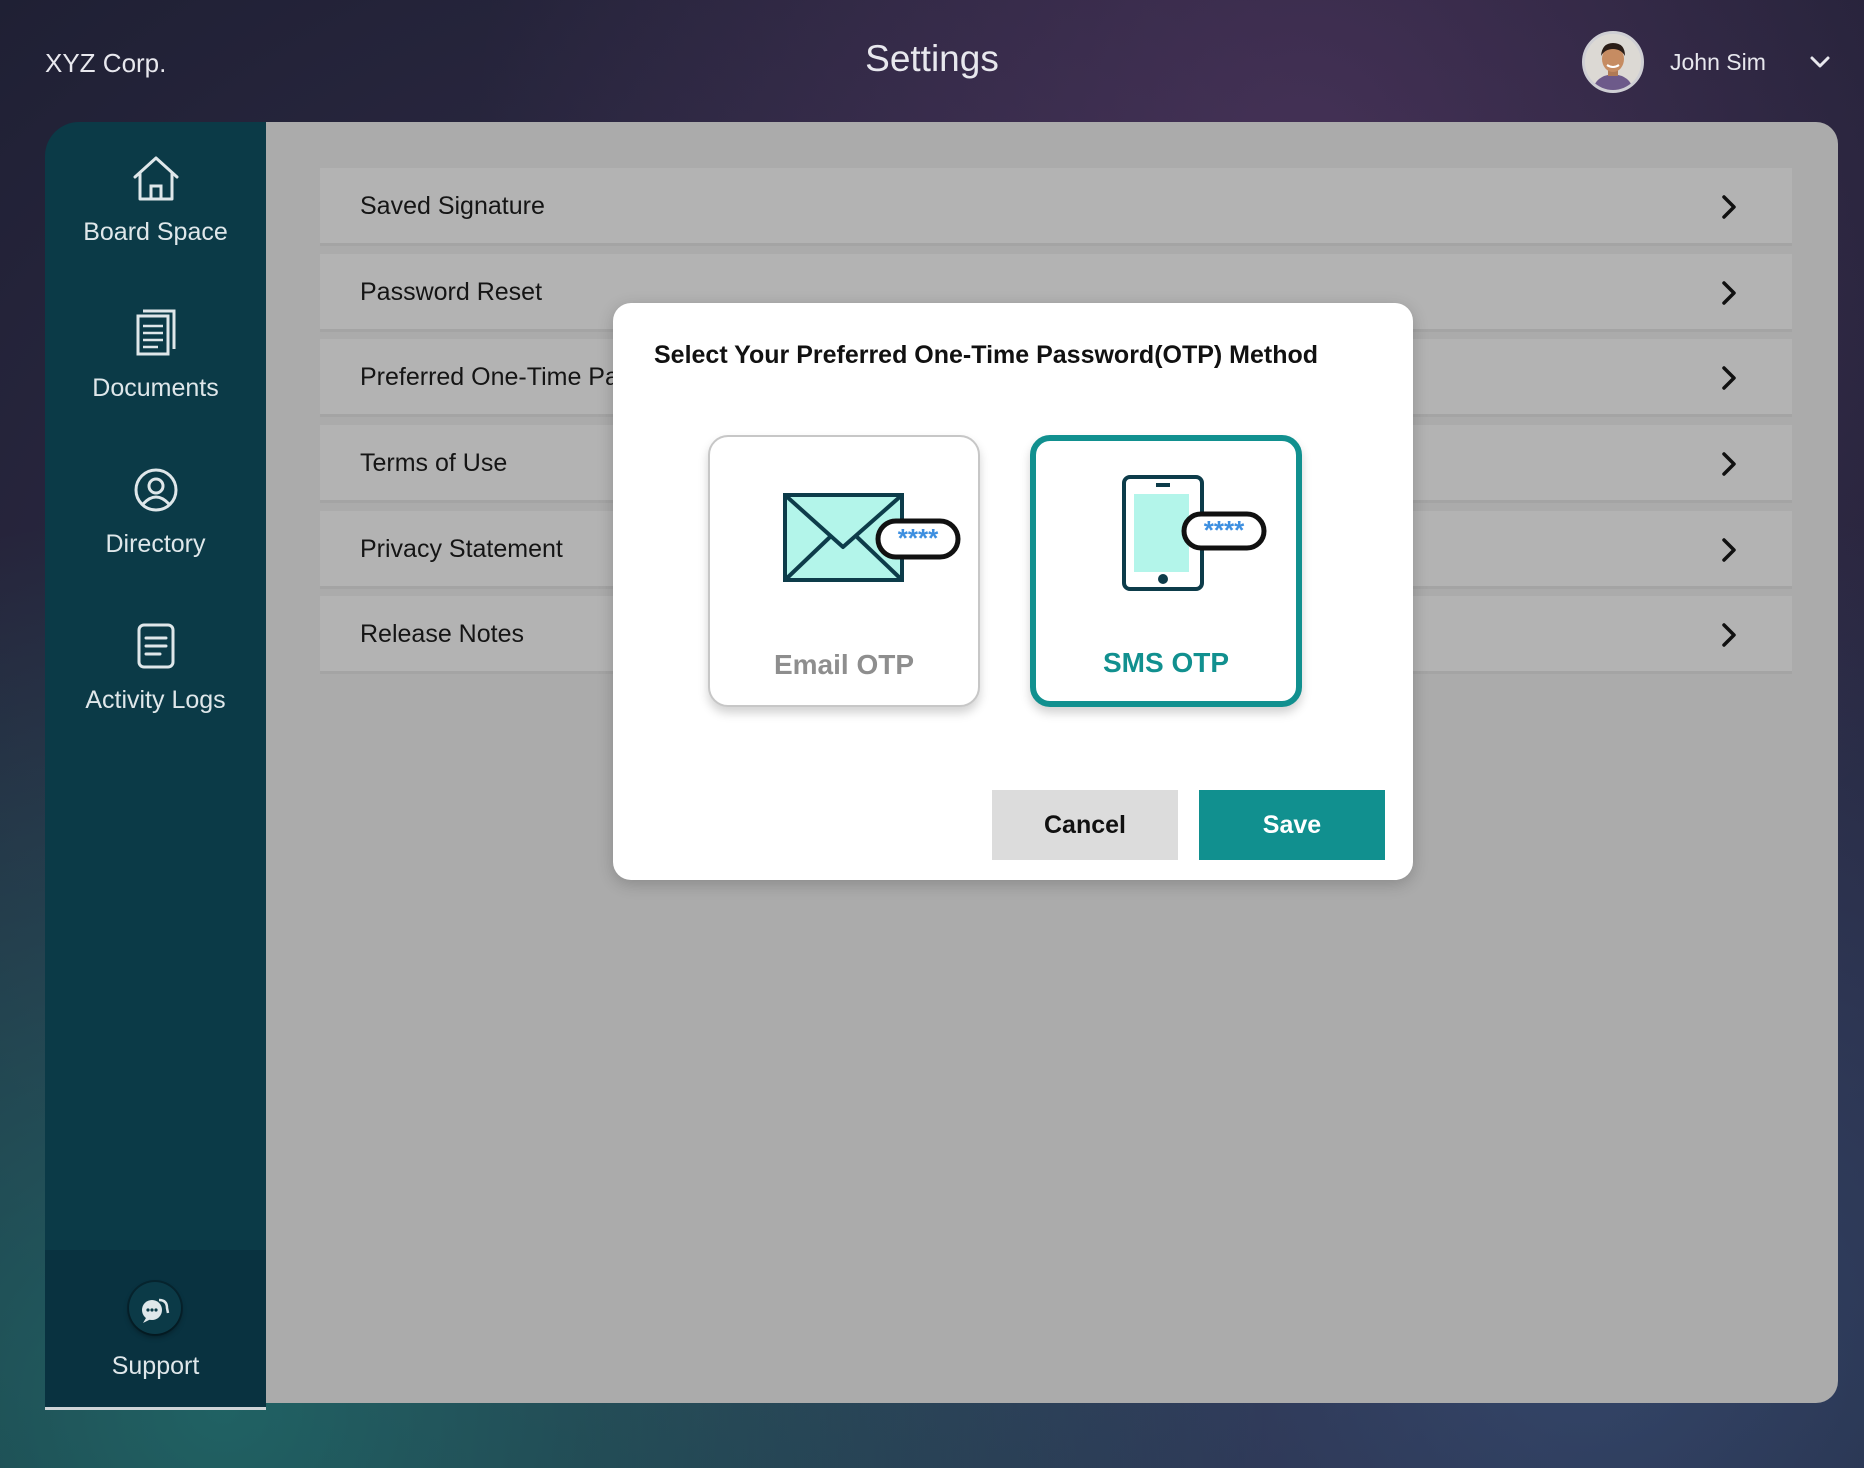 The image size is (1864, 1468). Describe the element at coordinates (844, 664) in the screenshot. I see `email-otp-label: Email OTP` at that location.